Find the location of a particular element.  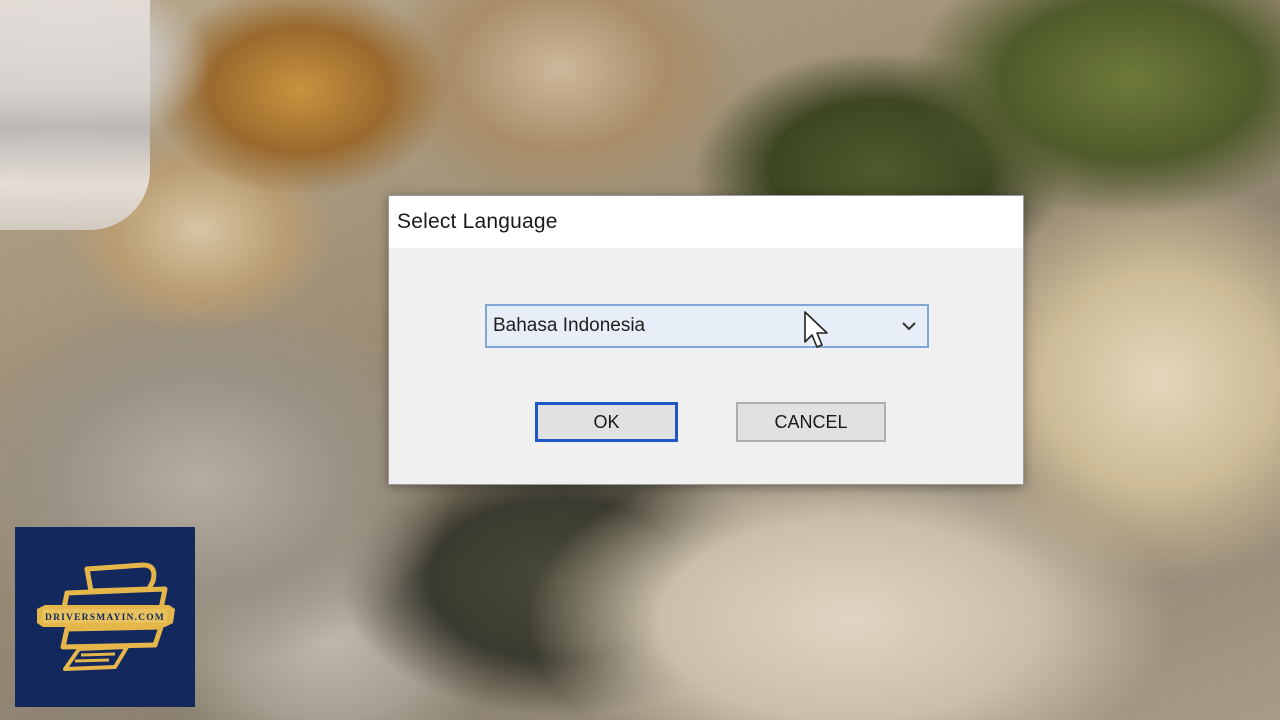

mouse-pointer-icon is located at coordinates (816, 329).